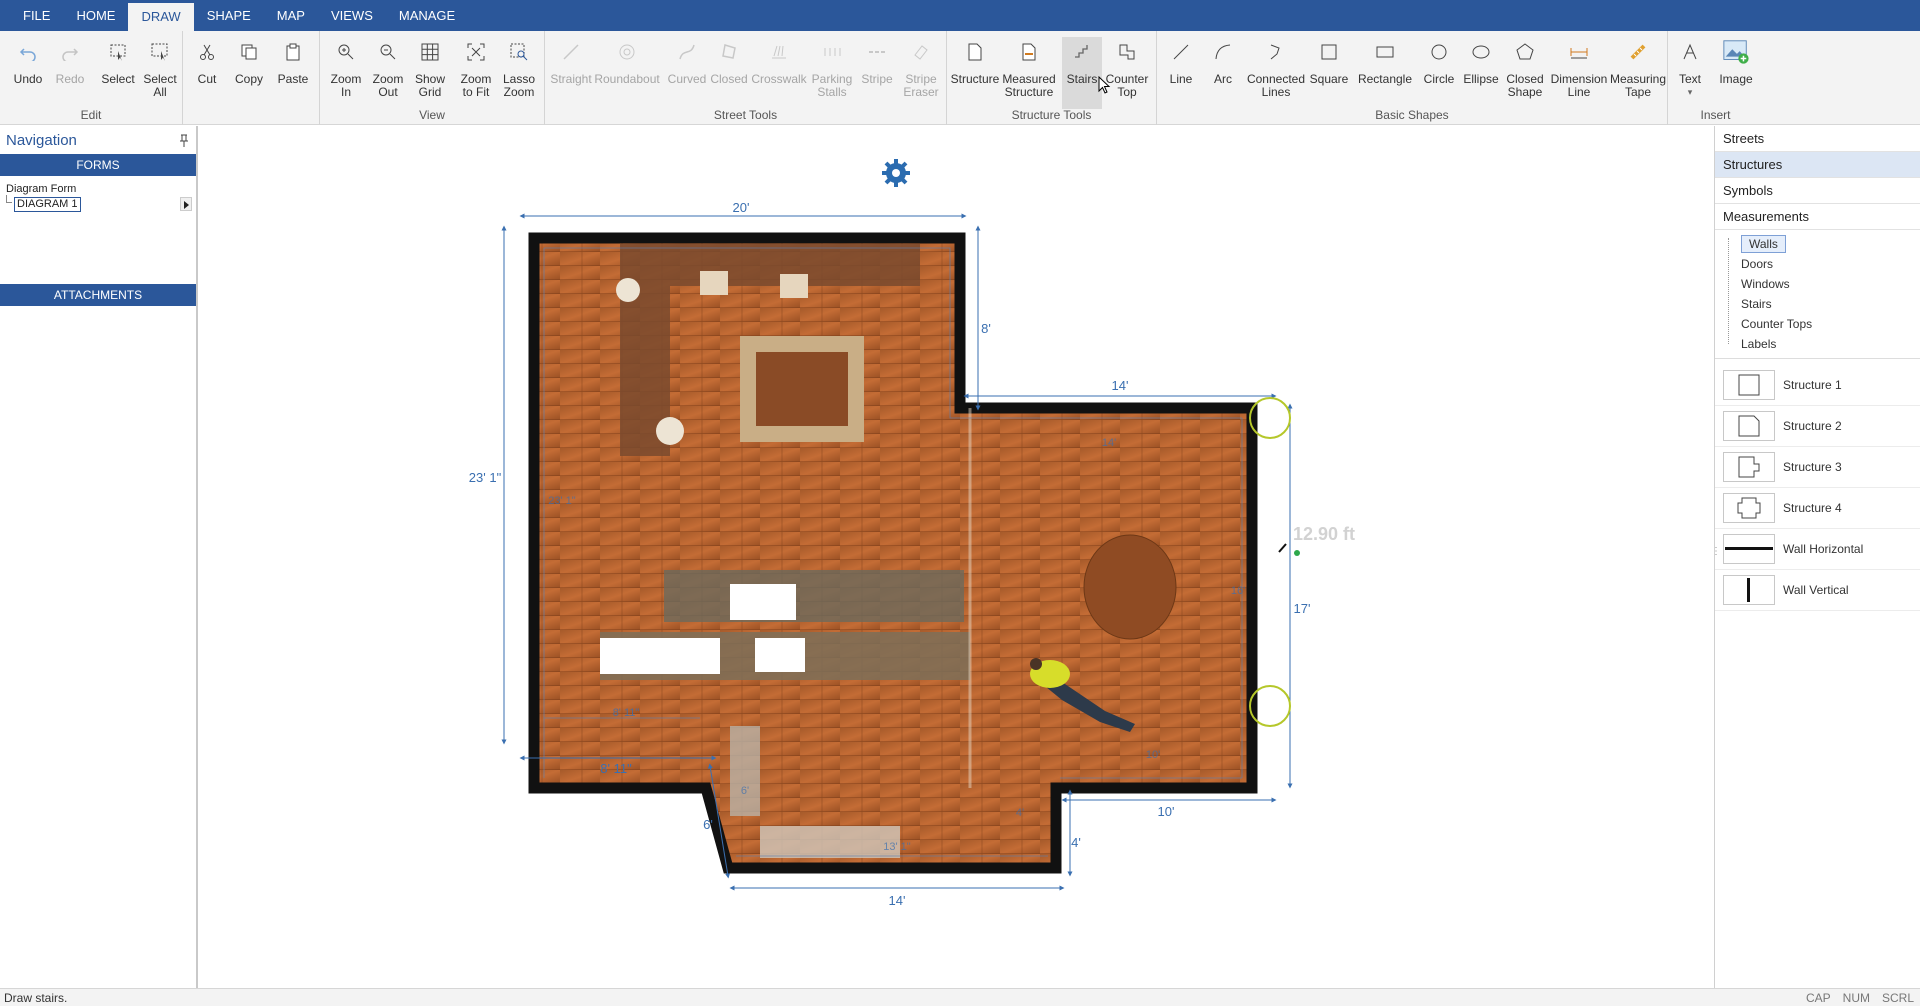 The image size is (1920, 1006). What do you see at coordinates (519, 73) in the screenshot?
I see `lasso-zoom-button: Lasso Zoom` at bounding box center [519, 73].